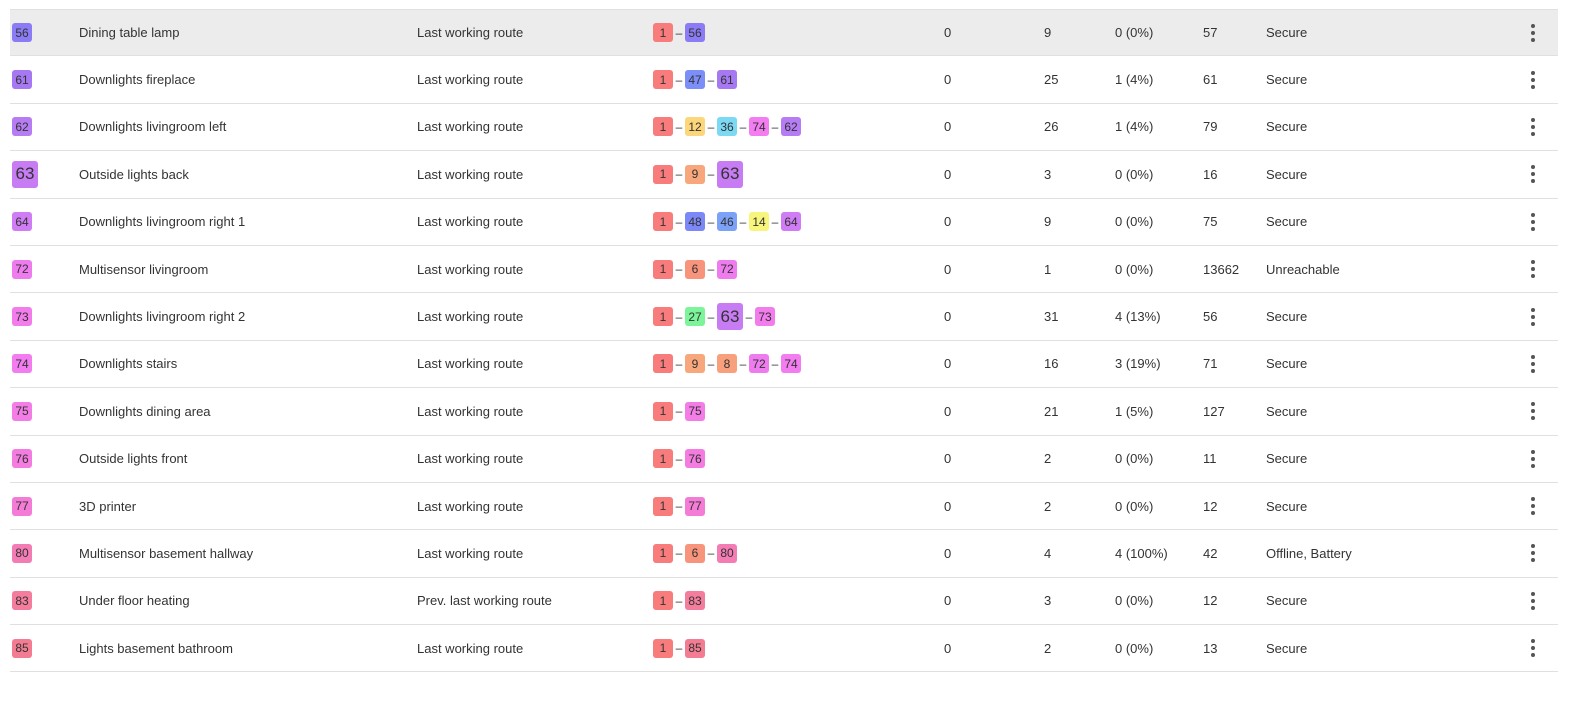 This screenshot has width=1589, height=708. Describe the element at coordinates (791, 127) in the screenshot. I see `route-hop-badge: 62` at that location.